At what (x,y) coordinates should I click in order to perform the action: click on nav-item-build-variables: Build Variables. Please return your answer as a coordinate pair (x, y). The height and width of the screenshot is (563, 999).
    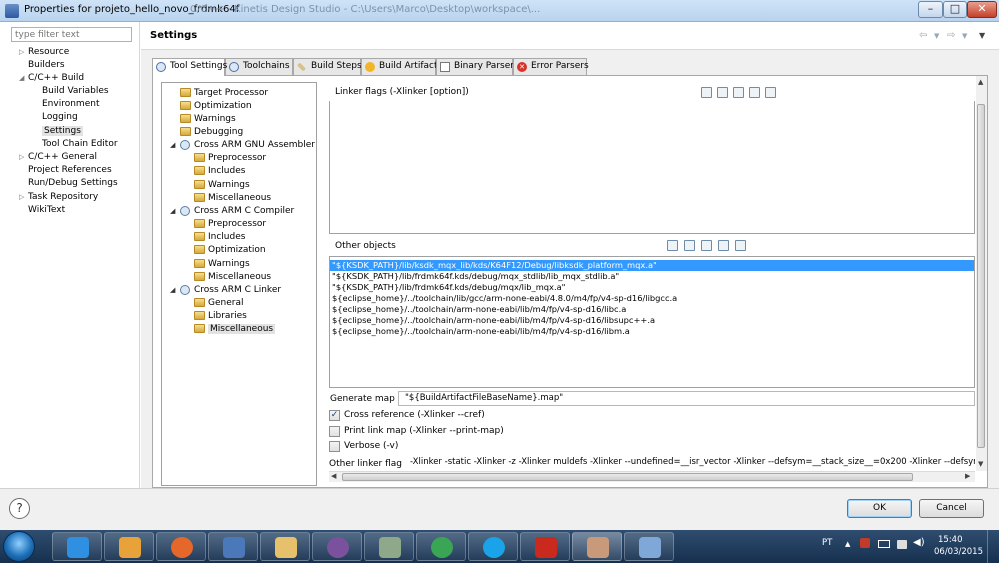
    Looking at the image, I should click on (75, 91).